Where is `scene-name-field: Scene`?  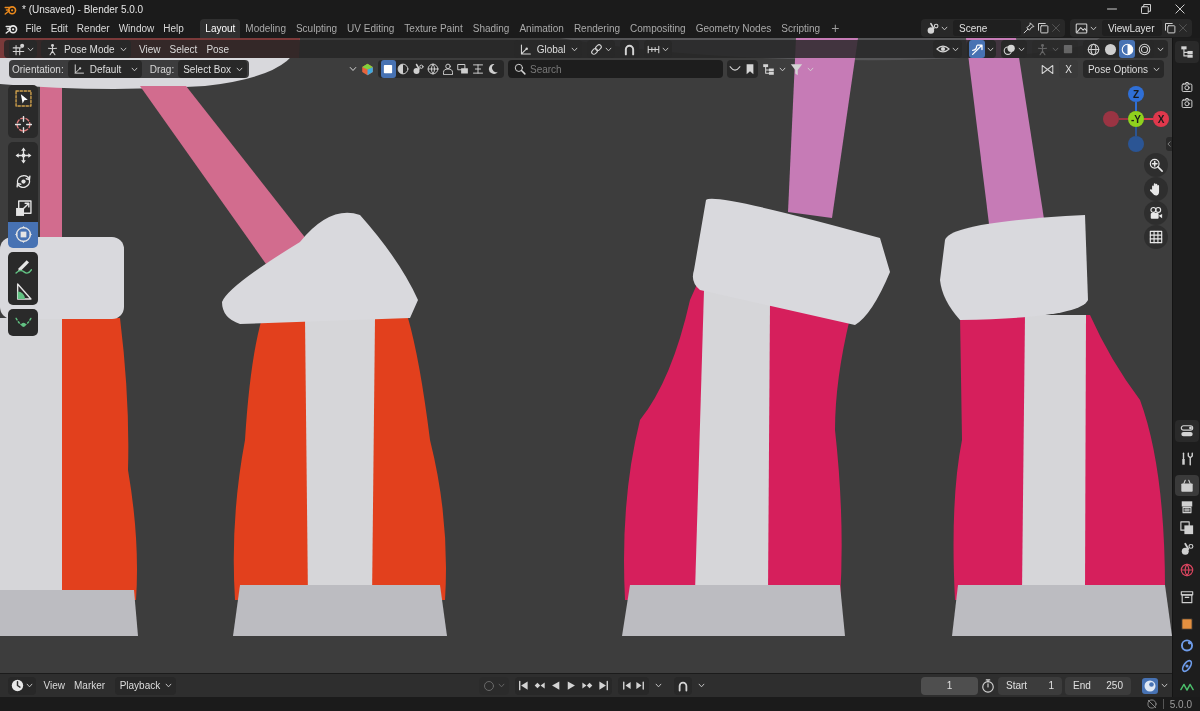
scene-name-field: Scene is located at coordinates (987, 28).